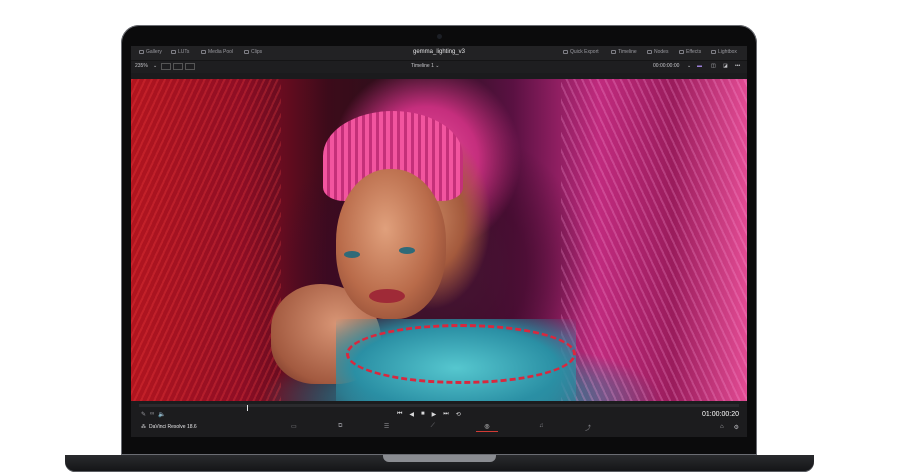  Describe the element at coordinates (720, 414) in the screenshot. I see `playhead-timecode: 01:00:00:20` at that location.